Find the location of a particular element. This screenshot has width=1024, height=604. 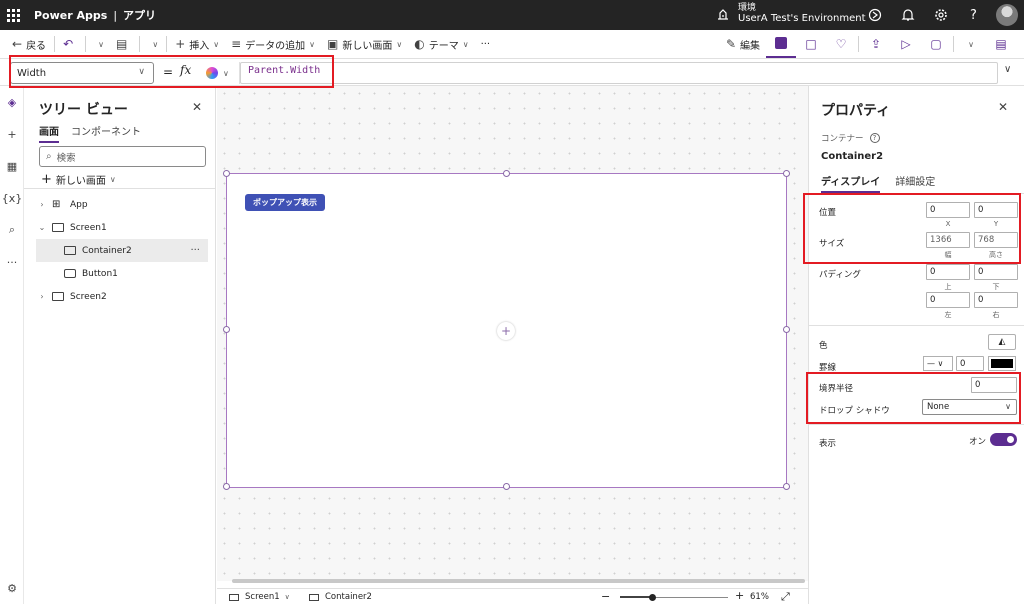

tab-advanced: 詳細設定 is located at coordinates (915, 183).